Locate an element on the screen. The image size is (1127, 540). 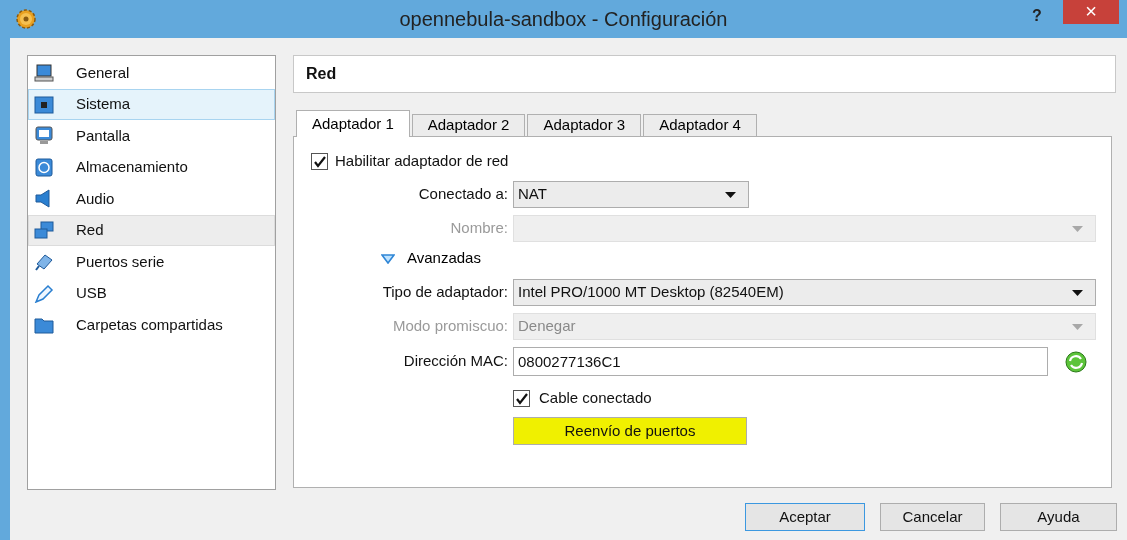
sidebar-item: Pantalla is located at coordinates (151, 136).